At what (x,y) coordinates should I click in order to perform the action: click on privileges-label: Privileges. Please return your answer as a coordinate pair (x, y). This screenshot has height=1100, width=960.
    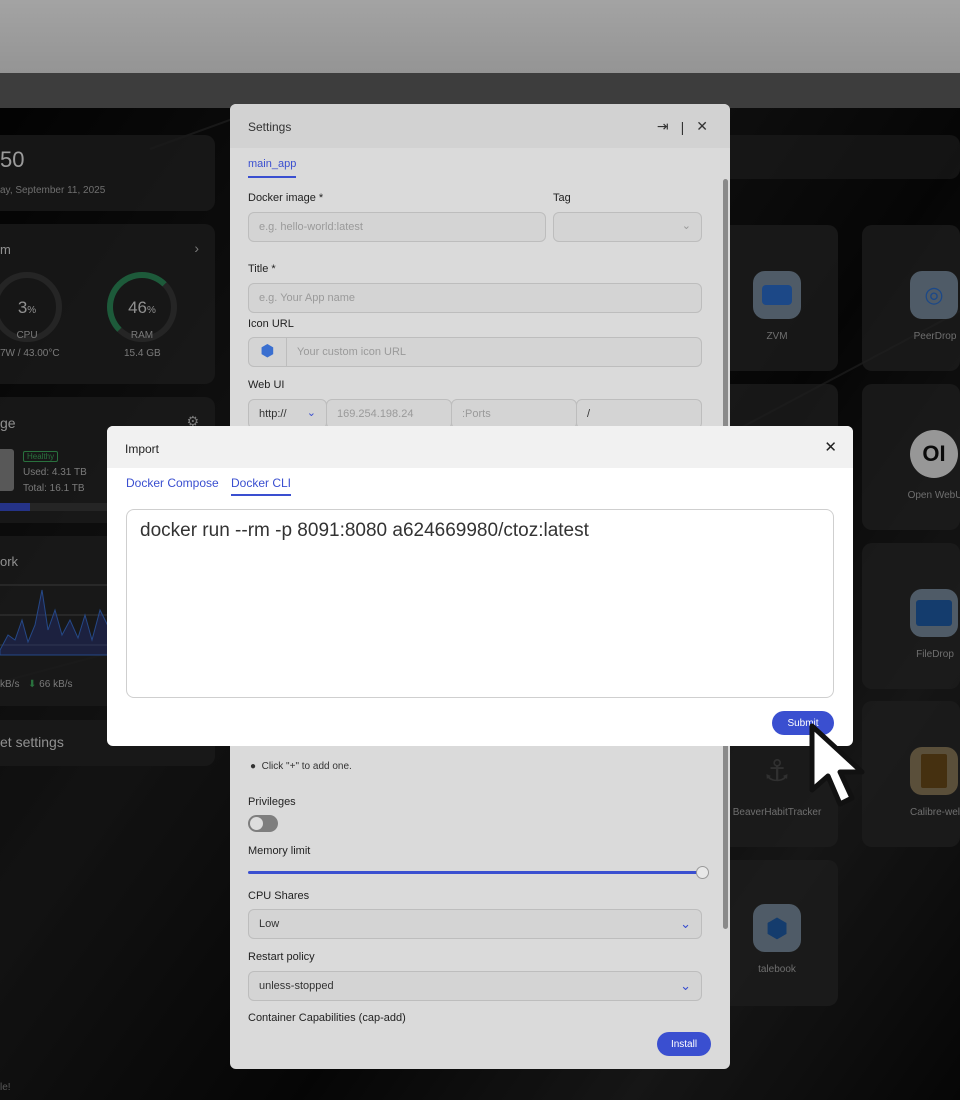
    Looking at the image, I should click on (272, 802).